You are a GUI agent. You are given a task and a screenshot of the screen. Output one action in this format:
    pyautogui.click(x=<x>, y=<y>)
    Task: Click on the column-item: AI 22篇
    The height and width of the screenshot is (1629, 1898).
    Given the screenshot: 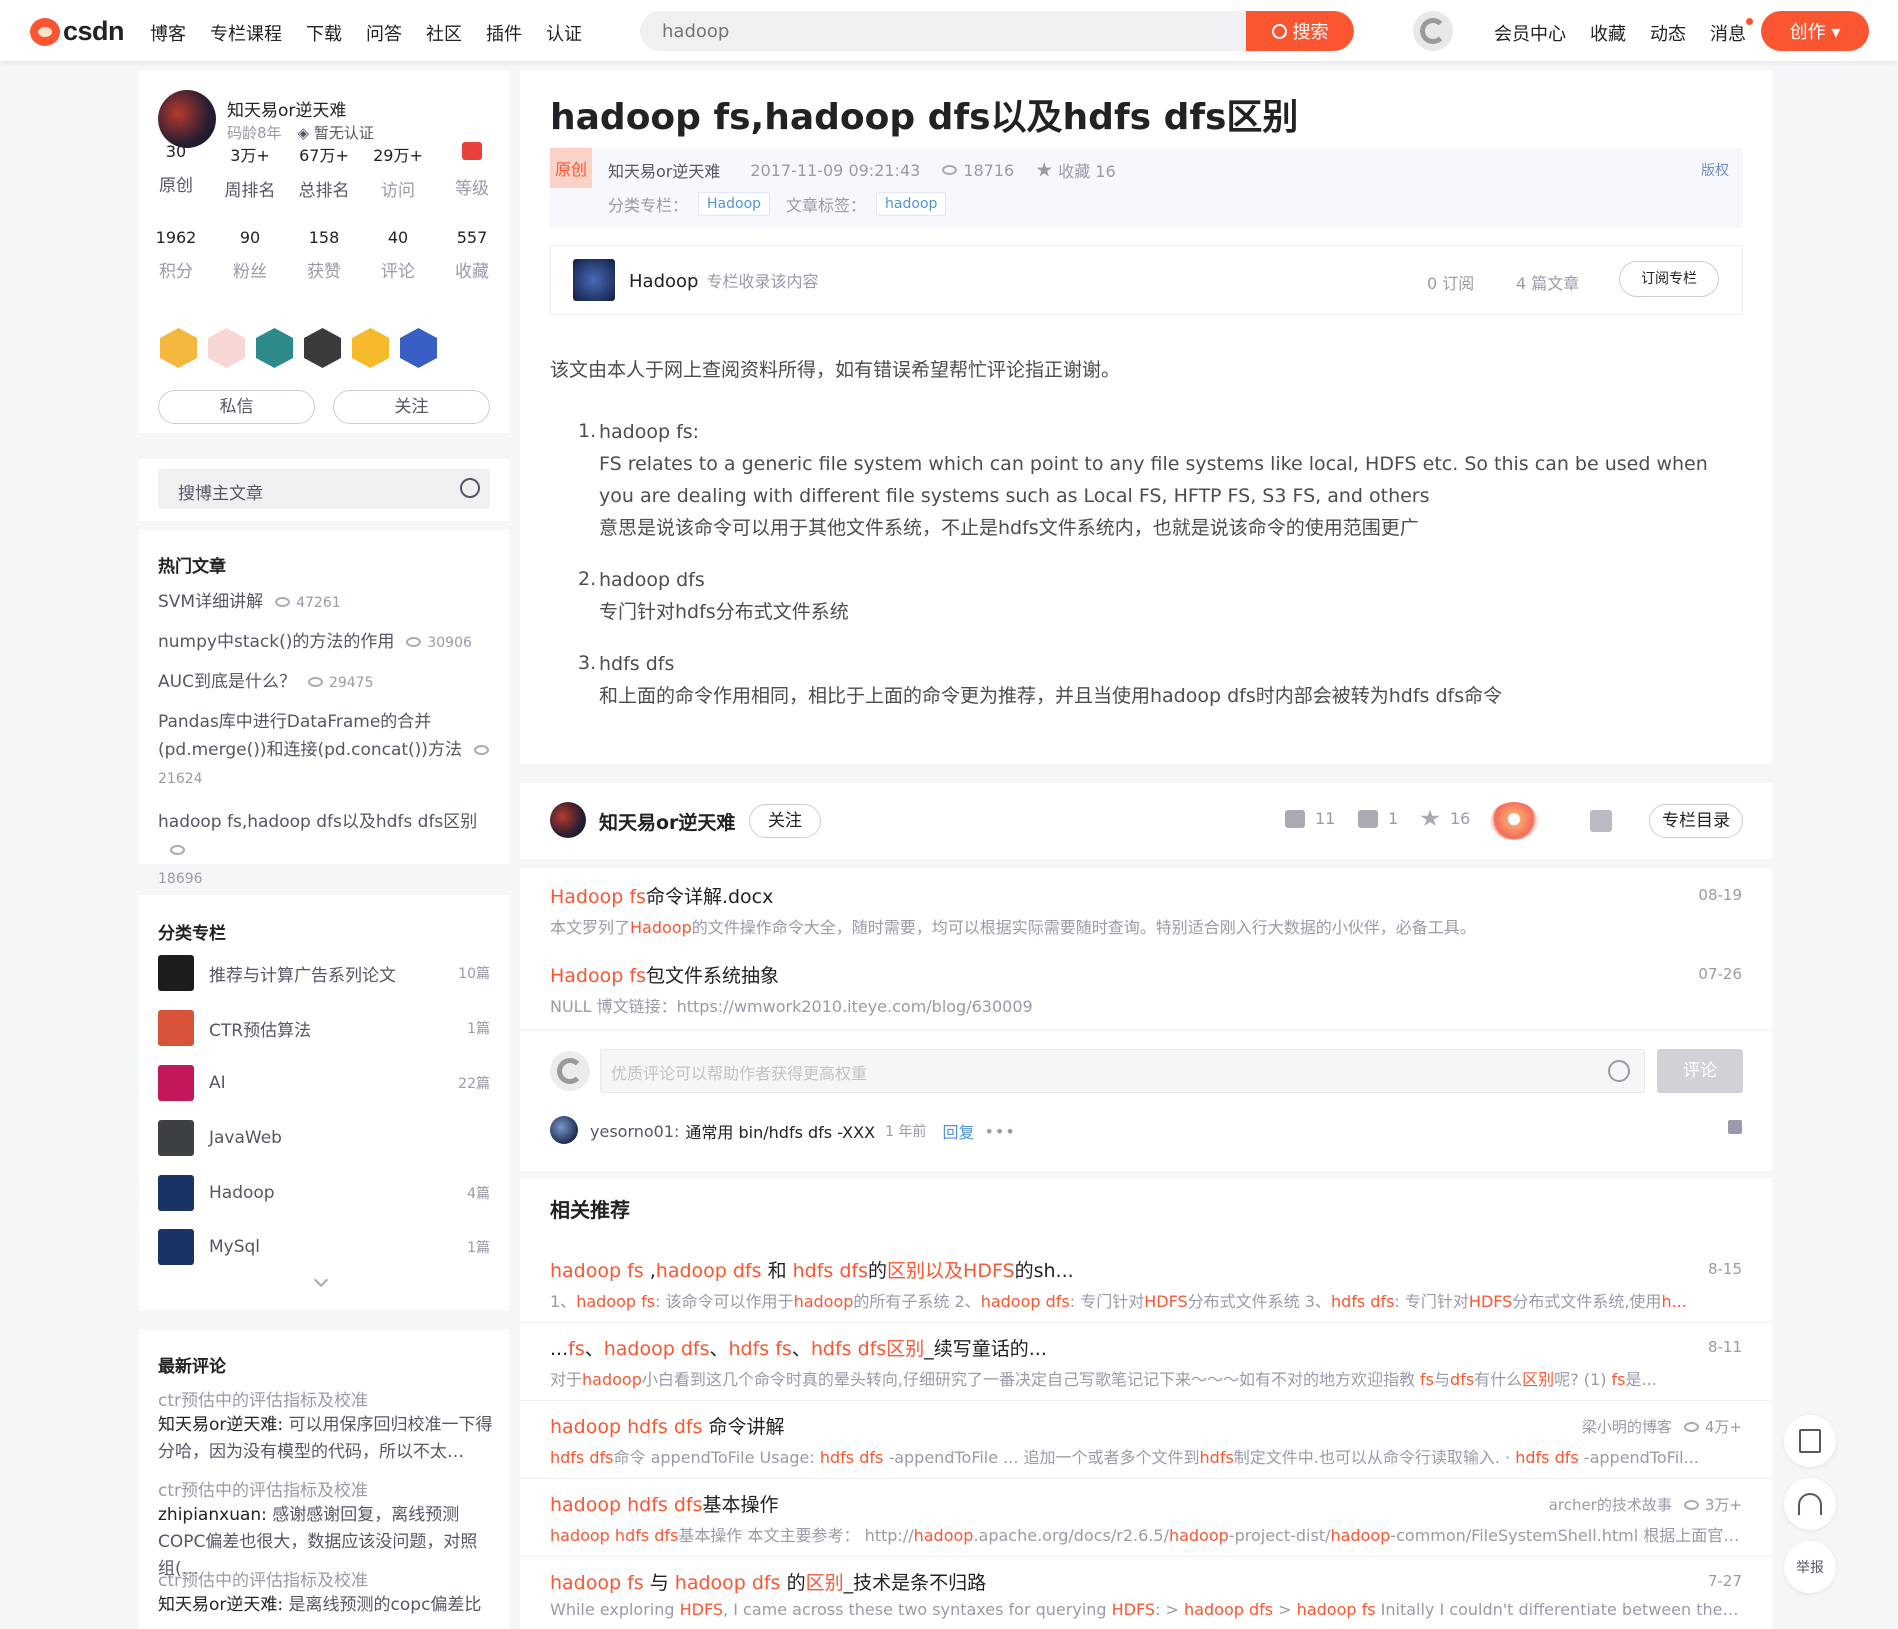 What is the action you would take?
    pyautogui.click(x=324, y=1083)
    